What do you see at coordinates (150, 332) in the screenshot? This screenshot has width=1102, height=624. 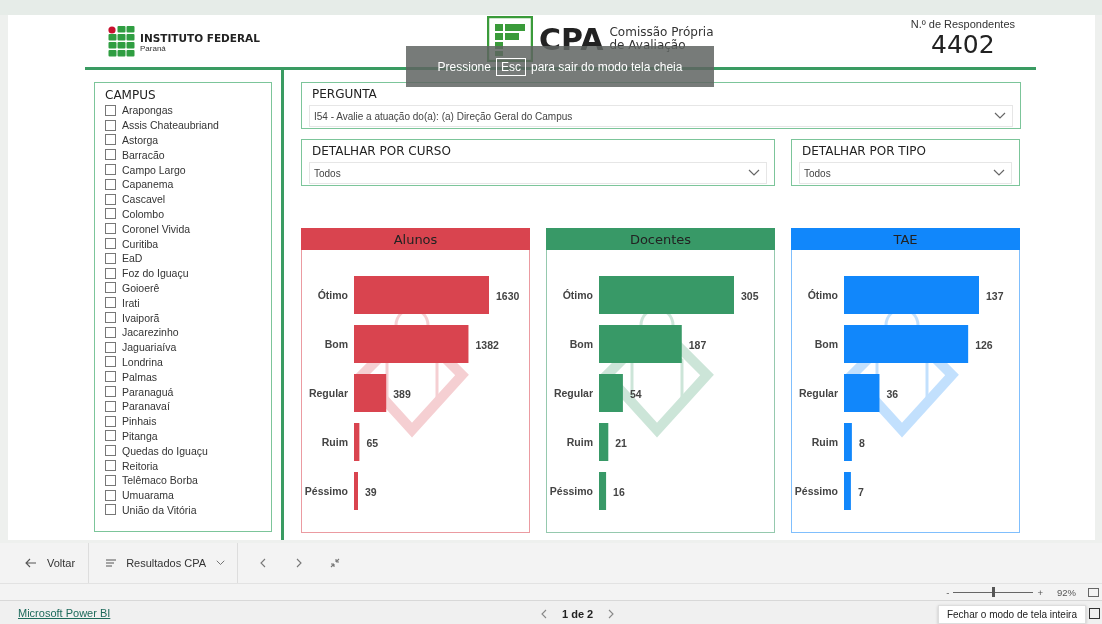 I see `campus-option: Jacarezinho` at bounding box center [150, 332].